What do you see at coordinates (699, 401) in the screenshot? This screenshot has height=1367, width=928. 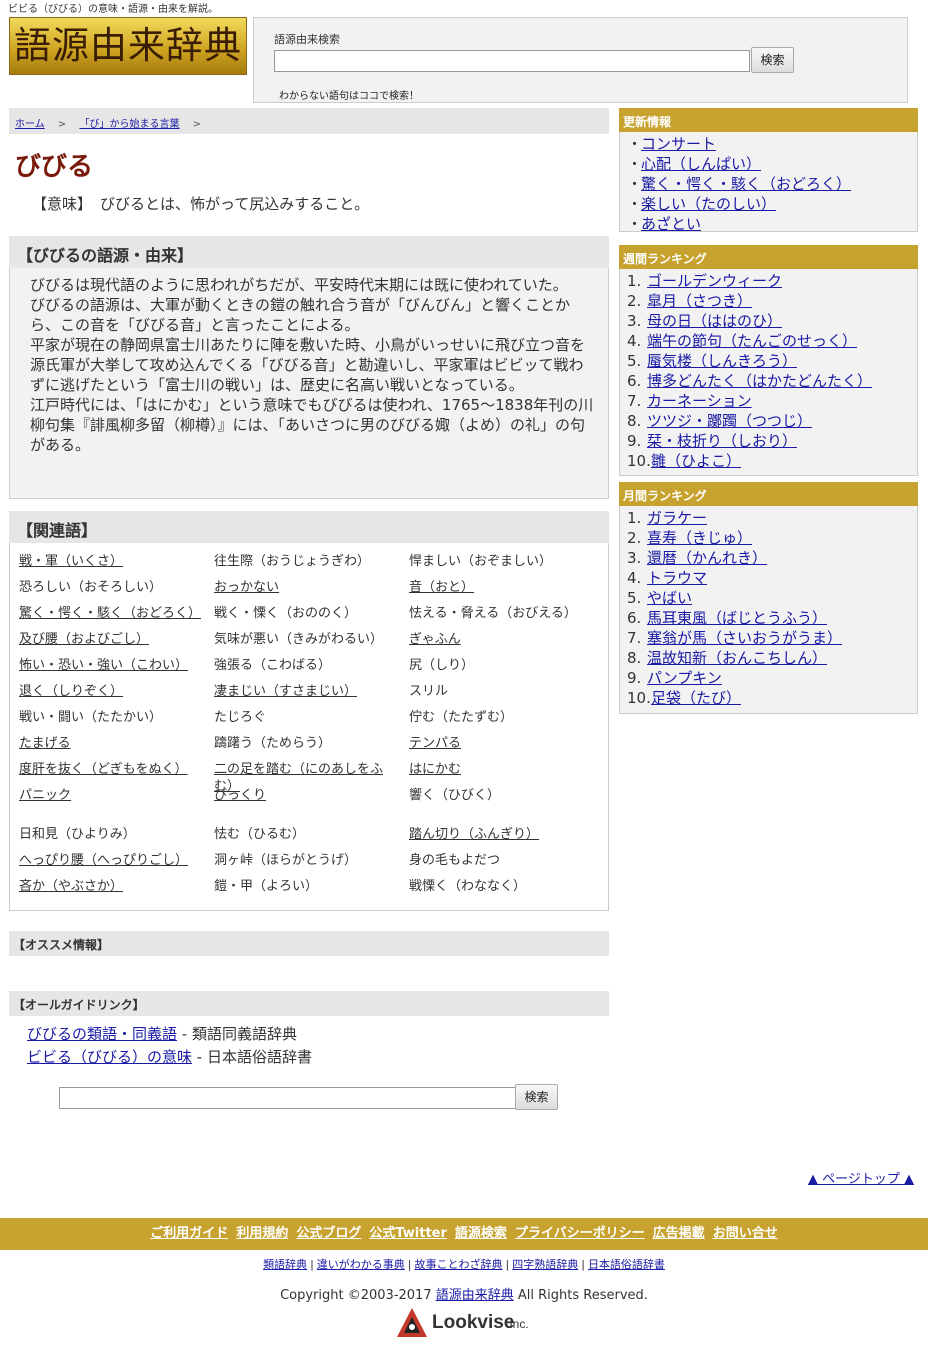 I see `ranking-link: カーネーション` at bounding box center [699, 401].